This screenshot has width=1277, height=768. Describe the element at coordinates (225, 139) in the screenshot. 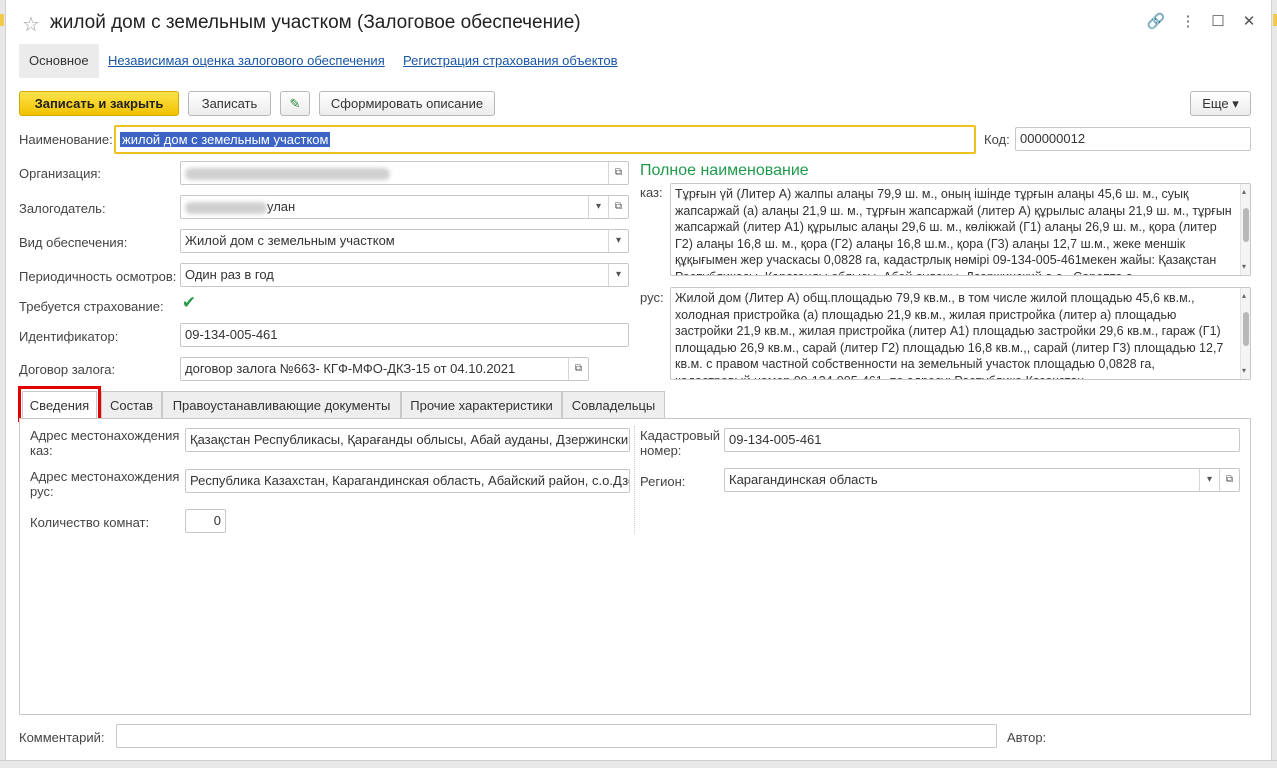

I see `name-input-selected-text: жилой дом с земельным участком` at that location.